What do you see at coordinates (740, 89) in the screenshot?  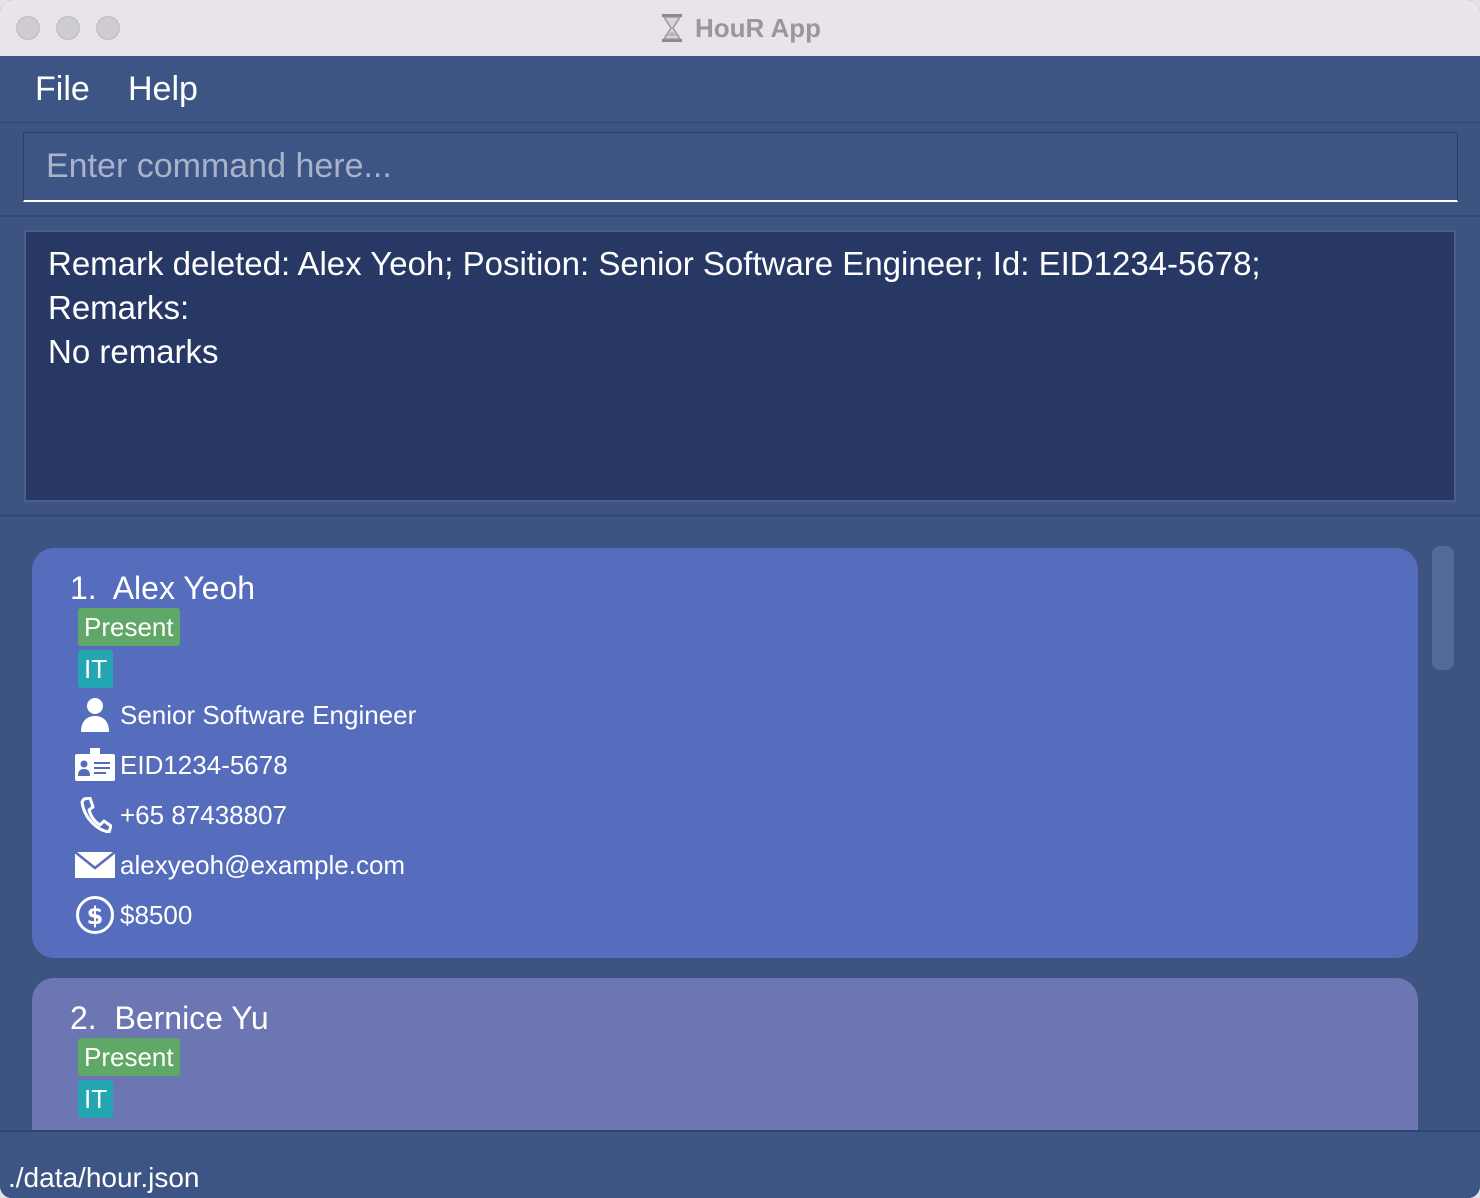 I see `menu-bar: File Help` at bounding box center [740, 89].